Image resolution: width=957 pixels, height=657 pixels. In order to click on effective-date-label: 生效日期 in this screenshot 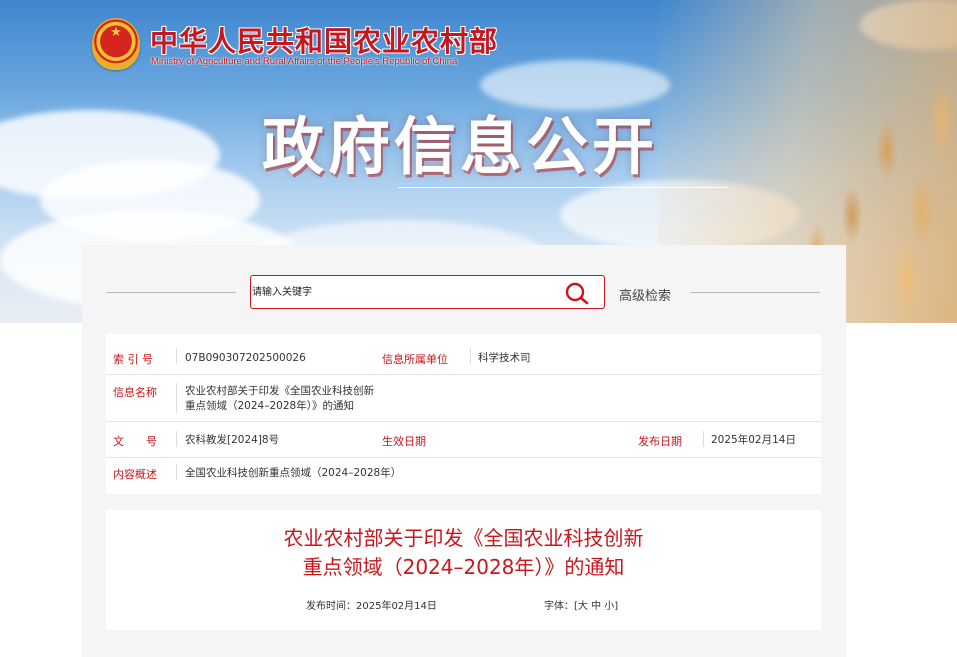, I will do `click(404, 441)`.